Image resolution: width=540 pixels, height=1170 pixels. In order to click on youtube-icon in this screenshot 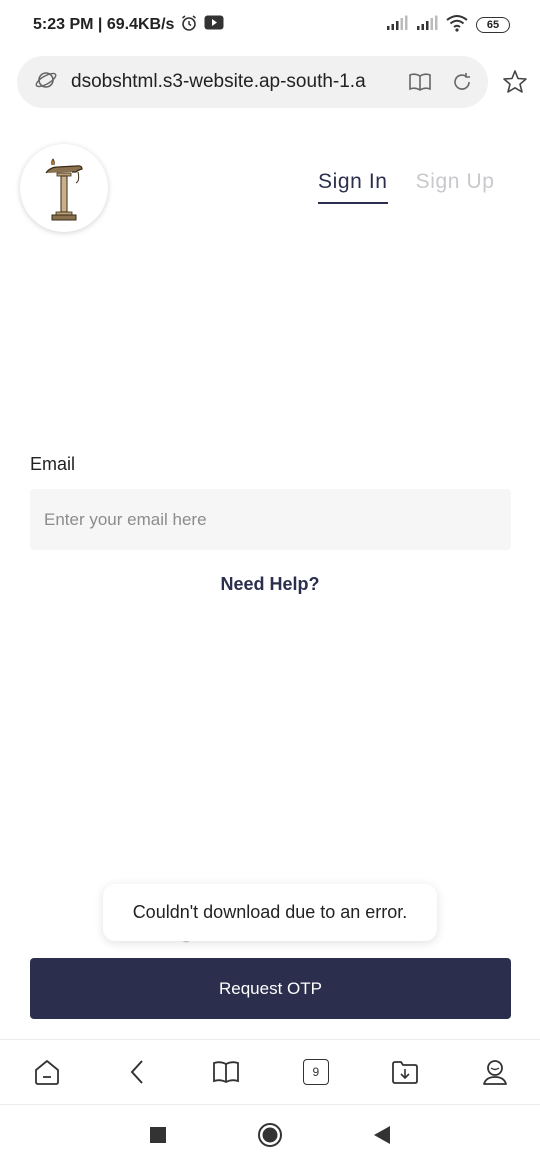, I will do `click(214, 25)`.